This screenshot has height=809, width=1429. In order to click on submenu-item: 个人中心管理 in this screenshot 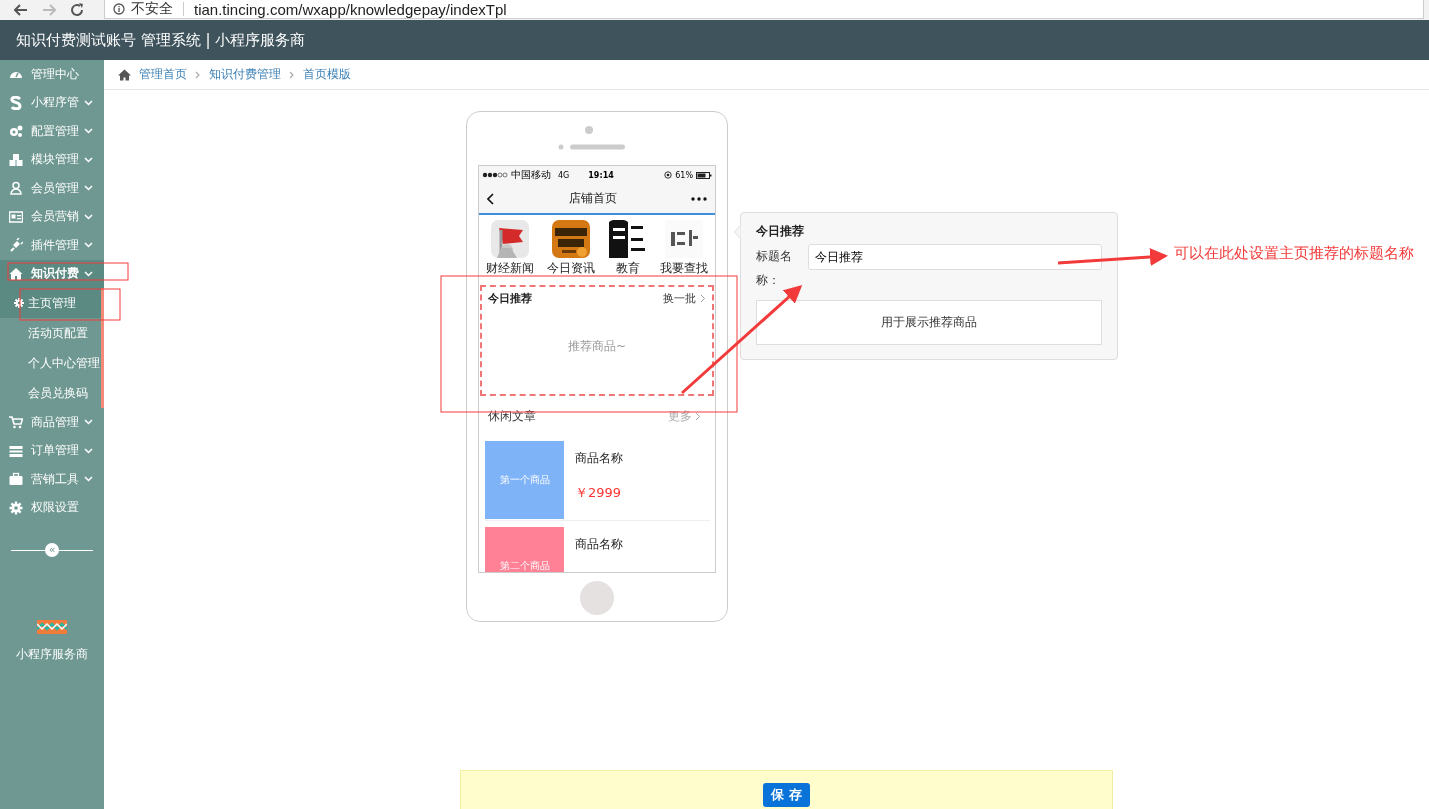, I will do `click(50, 363)`.